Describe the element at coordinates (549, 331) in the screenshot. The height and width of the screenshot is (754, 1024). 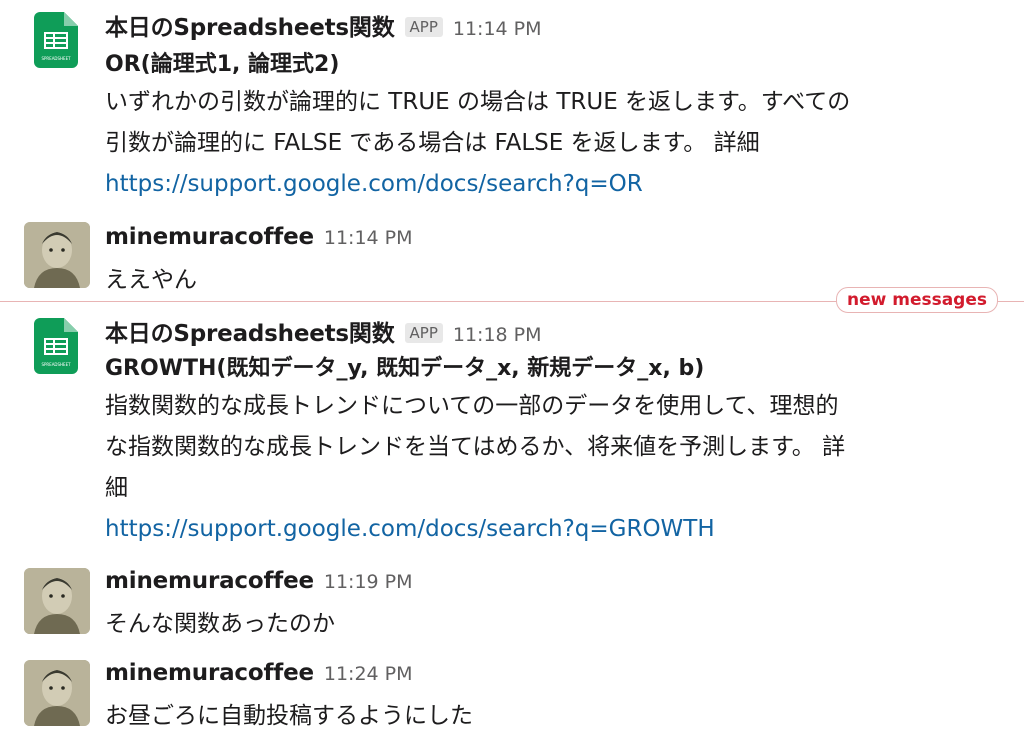
I see `message-header: 本日のSpreadsheets関数 APP 11:18 PM` at that location.